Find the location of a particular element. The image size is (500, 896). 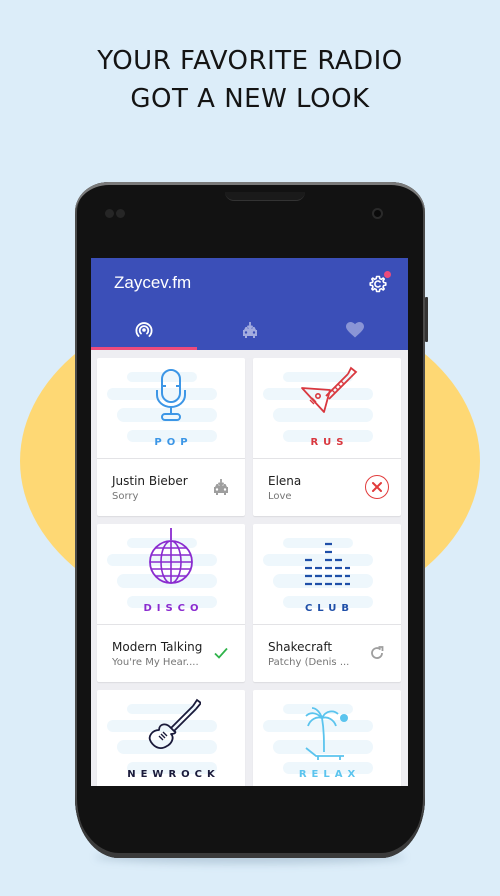

tab-favorites is located at coordinates (355, 330).